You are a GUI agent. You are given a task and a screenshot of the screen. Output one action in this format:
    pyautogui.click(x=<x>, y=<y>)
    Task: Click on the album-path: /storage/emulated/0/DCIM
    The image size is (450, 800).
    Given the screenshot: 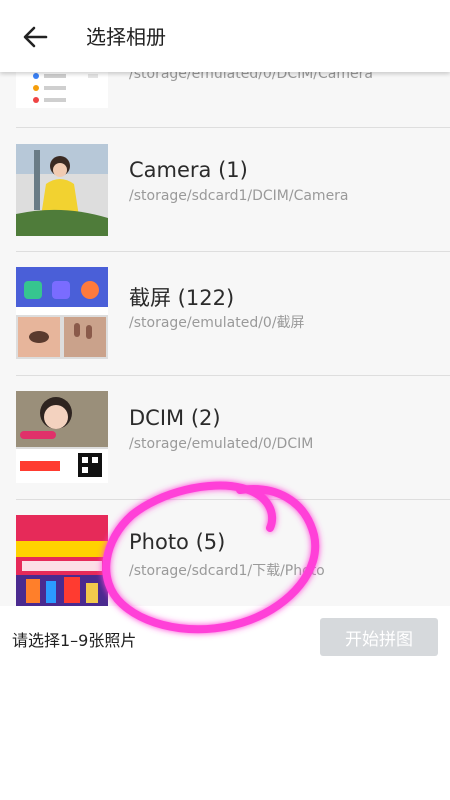 What is the action you would take?
    pyautogui.click(x=221, y=444)
    